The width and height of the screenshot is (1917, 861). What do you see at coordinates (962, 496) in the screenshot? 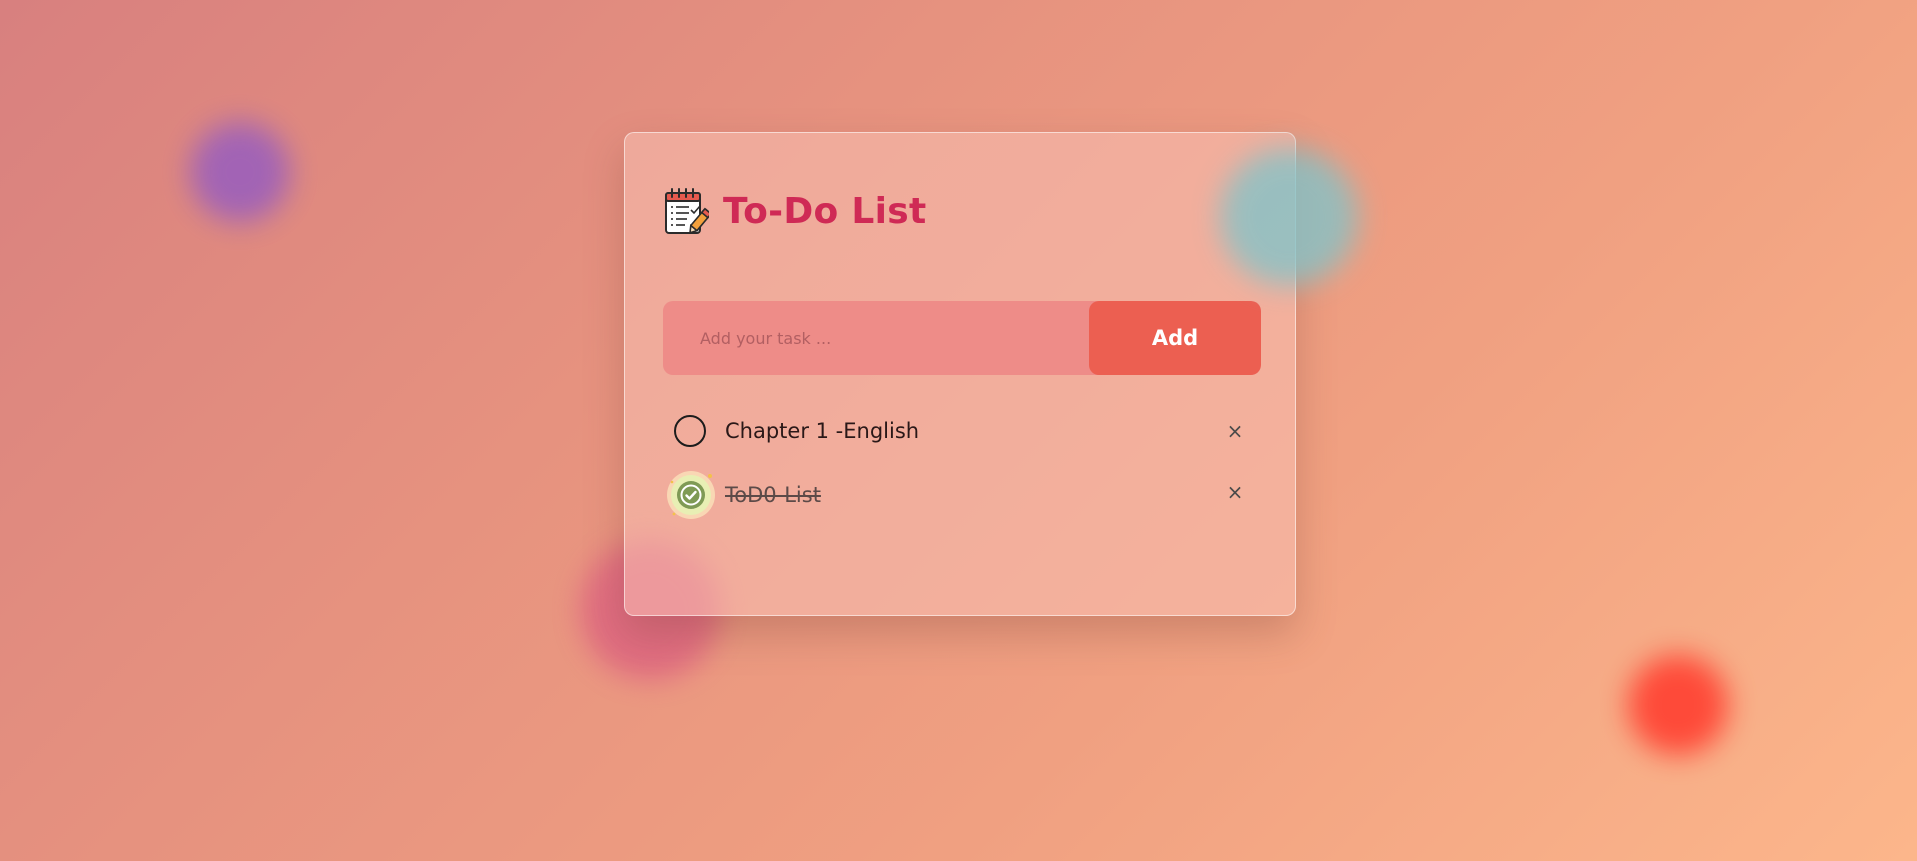
I see `task-item: ToD0-List ×` at bounding box center [962, 496].